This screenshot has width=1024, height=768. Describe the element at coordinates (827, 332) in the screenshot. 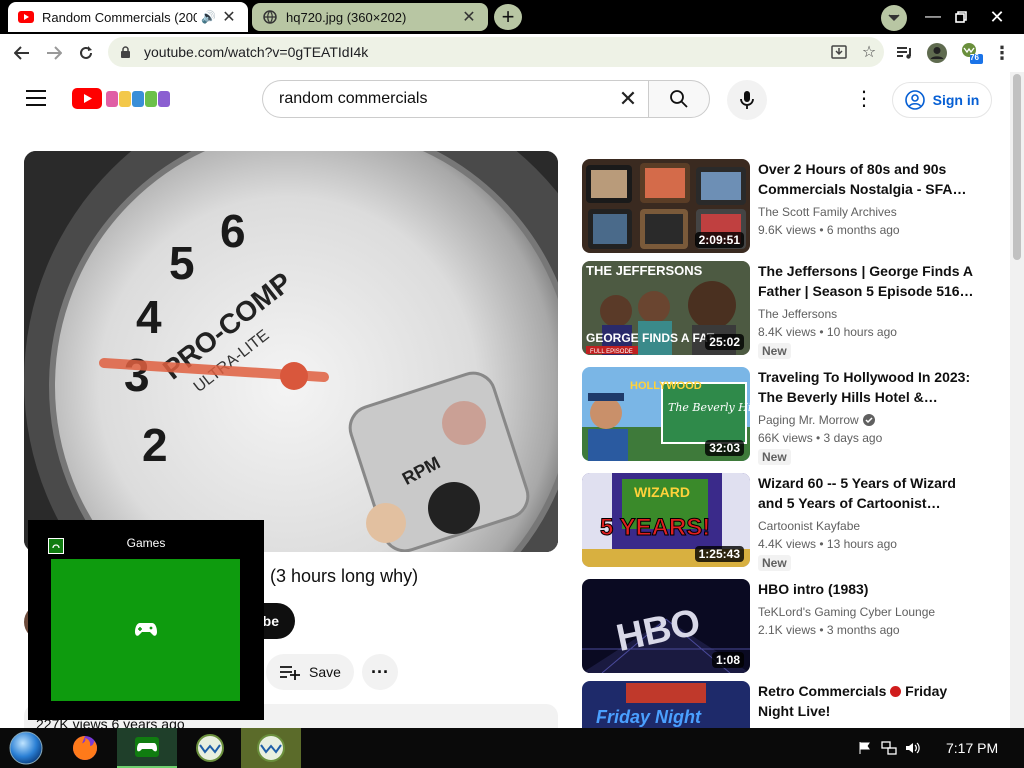

I see `video-stats: 8.4K views • 10 hours ago` at that location.